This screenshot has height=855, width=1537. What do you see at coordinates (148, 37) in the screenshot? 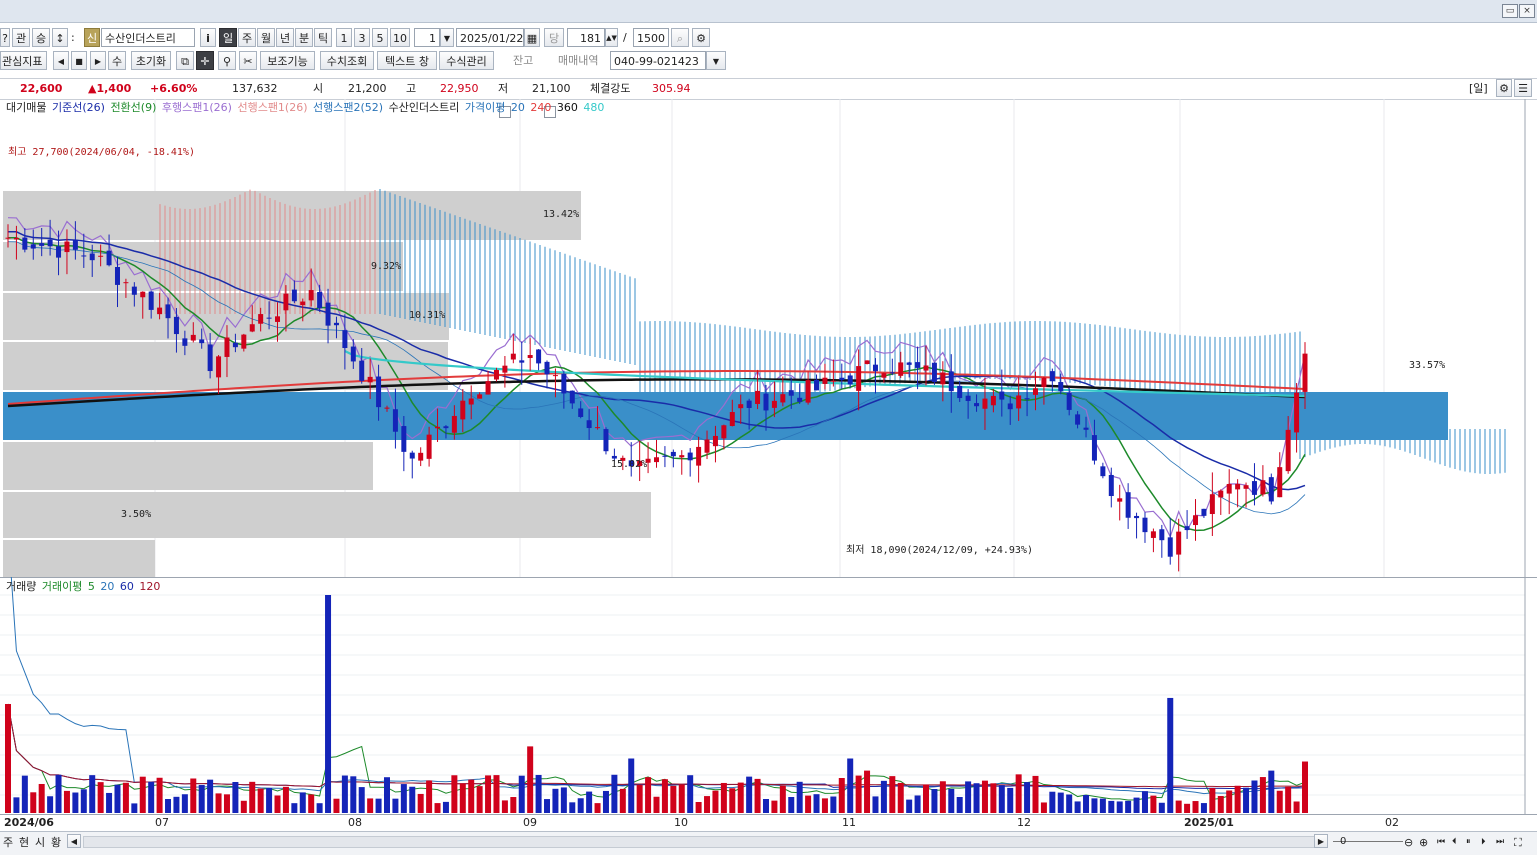
I see `stock-name-input: 수산인더스트리` at bounding box center [148, 37].